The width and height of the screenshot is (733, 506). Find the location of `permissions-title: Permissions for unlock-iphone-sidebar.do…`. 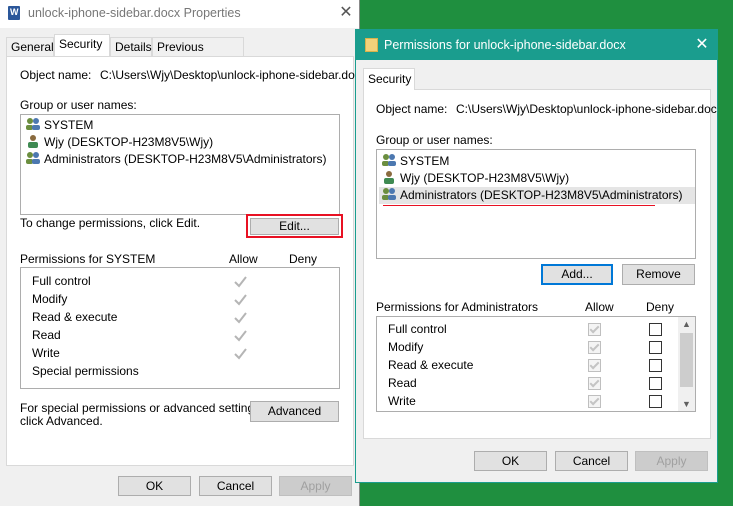

permissions-title: Permissions for unlock-iphone-sidebar.do… is located at coordinates (505, 45).